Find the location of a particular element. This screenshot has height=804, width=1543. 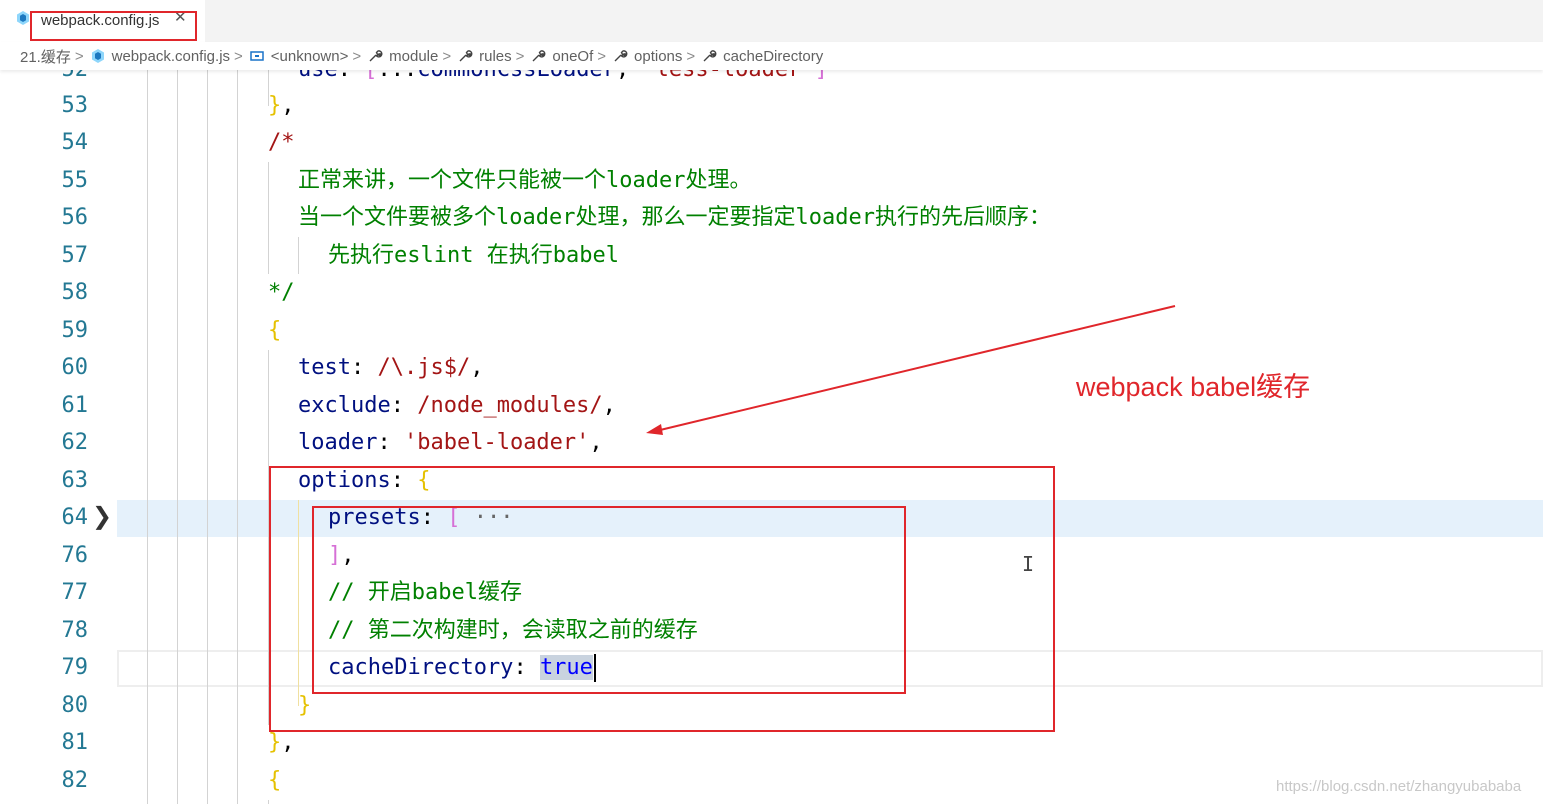

line-number: 59 is located at coordinates (75, 330).